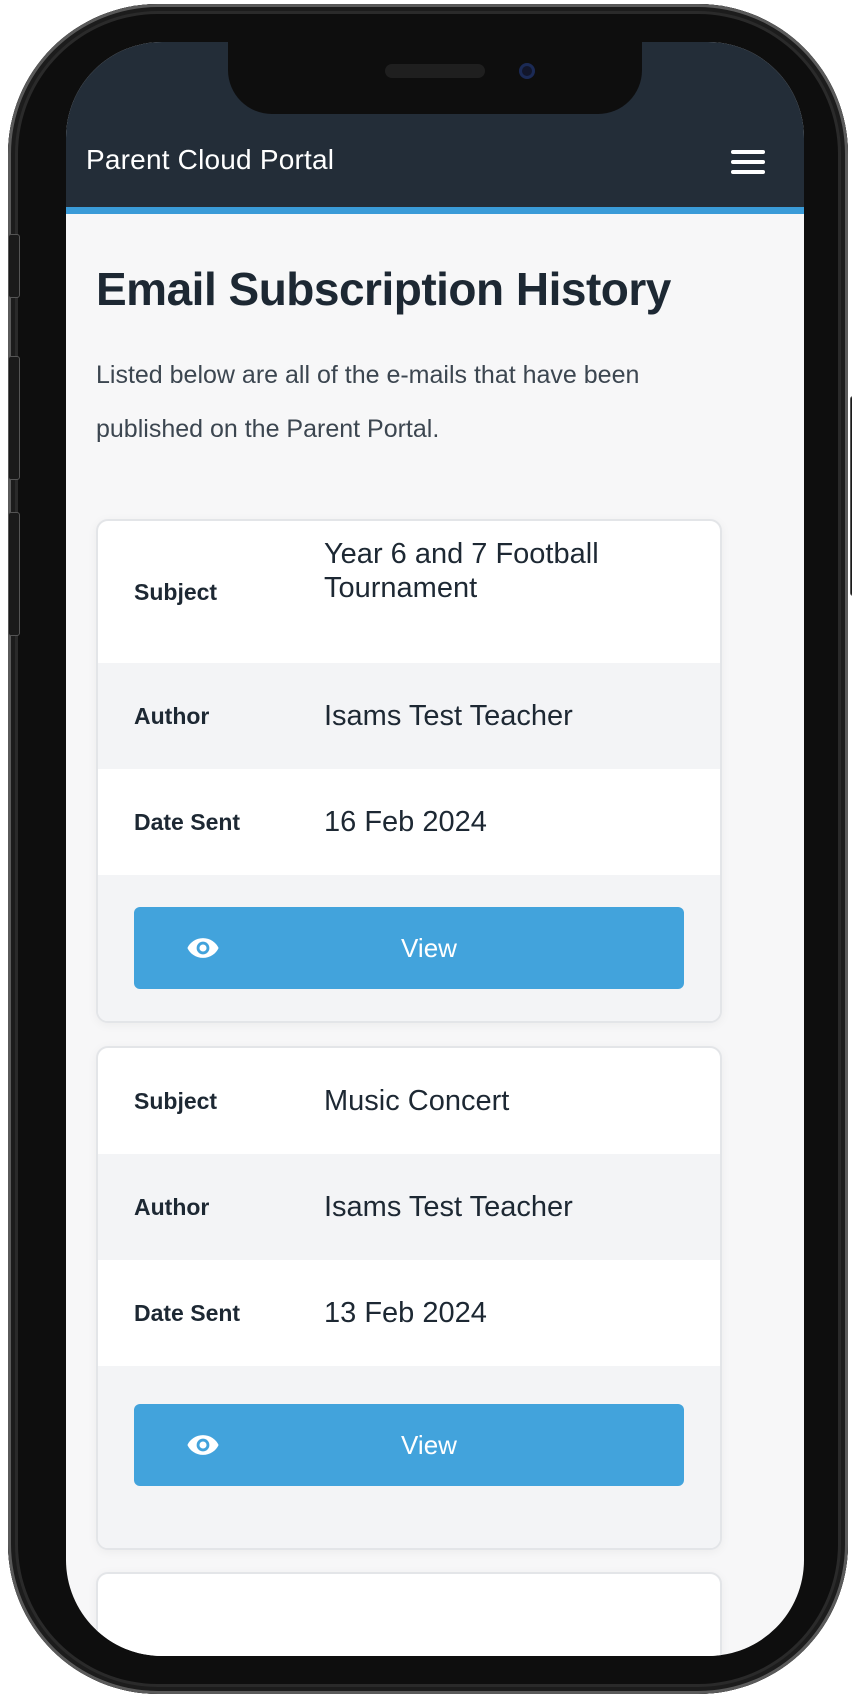 The height and width of the screenshot is (1702, 852). Describe the element at coordinates (210, 160) in the screenshot. I see `app-title: Parent Cloud Portal` at that location.